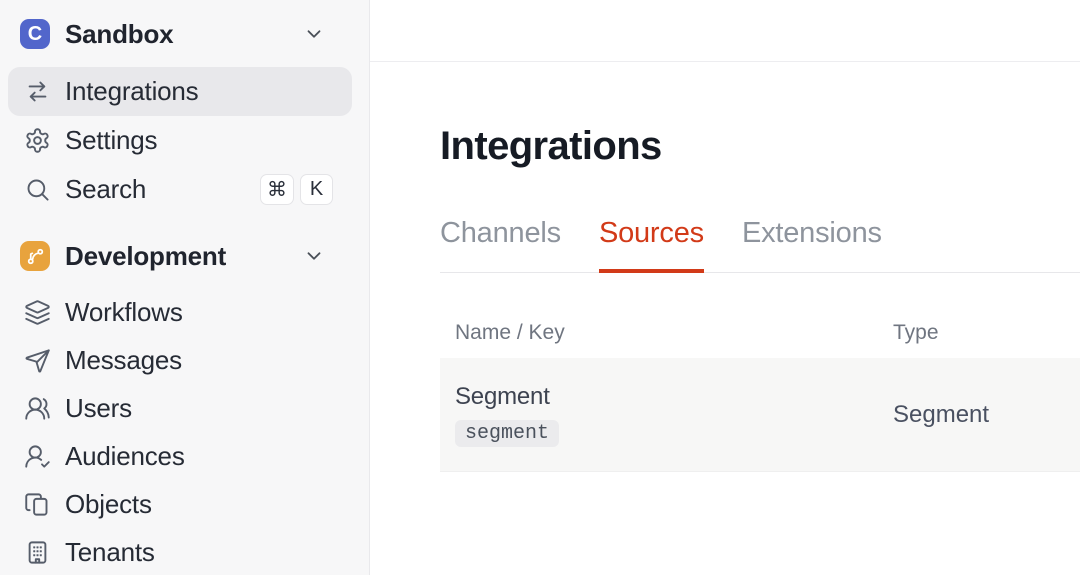  What do you see at coordinates (98, 407) in the screenshot?
I see `sidebar-item-label: Users` at bounding box center [98, 407].